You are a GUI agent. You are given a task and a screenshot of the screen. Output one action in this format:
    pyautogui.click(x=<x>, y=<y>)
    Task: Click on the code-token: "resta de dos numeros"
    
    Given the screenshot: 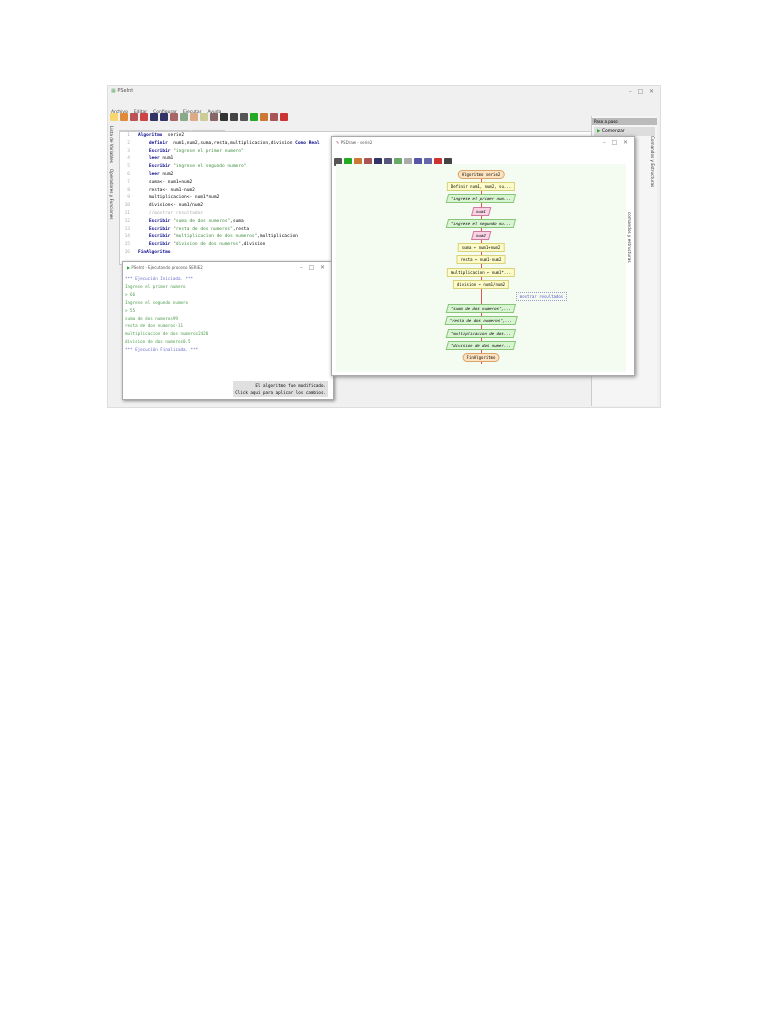 What is the action you would take?
    pyautogui.click(x=201, y=229)
    